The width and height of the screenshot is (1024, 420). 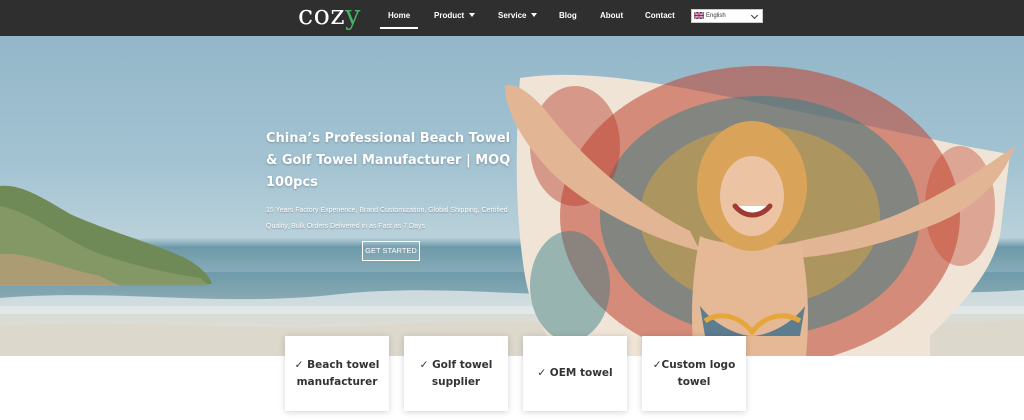 I want to click on feature-card-golf-towel: ✓ Golf towel supplier, so click(x=456, y=373).